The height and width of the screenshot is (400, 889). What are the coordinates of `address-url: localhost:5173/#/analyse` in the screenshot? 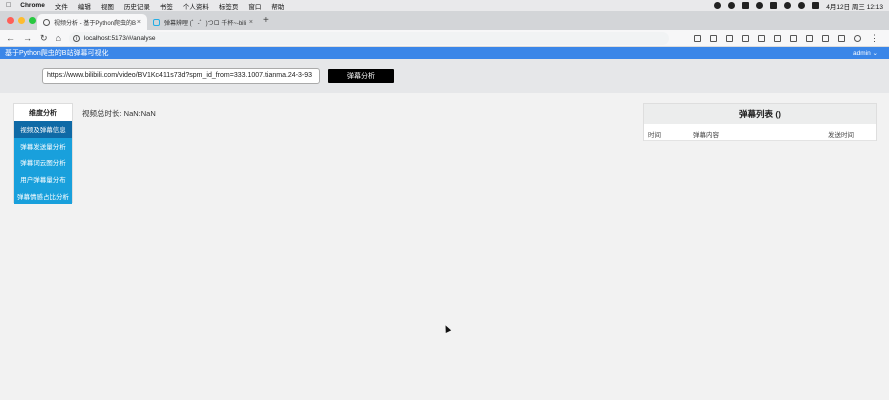 It's located at (119, 38).